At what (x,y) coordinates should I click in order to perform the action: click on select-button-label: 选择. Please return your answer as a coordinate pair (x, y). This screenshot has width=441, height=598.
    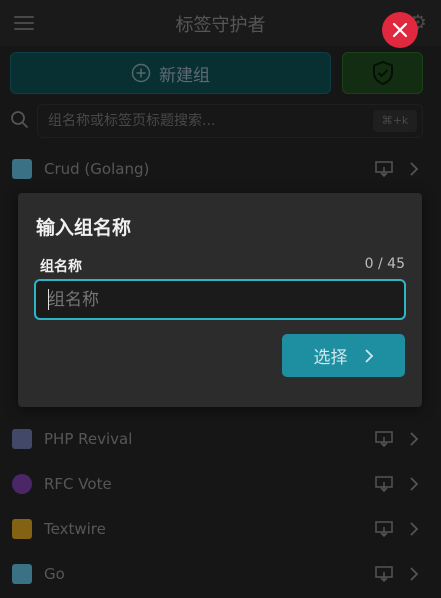
    Looking at the image, I should click on (330, 358).